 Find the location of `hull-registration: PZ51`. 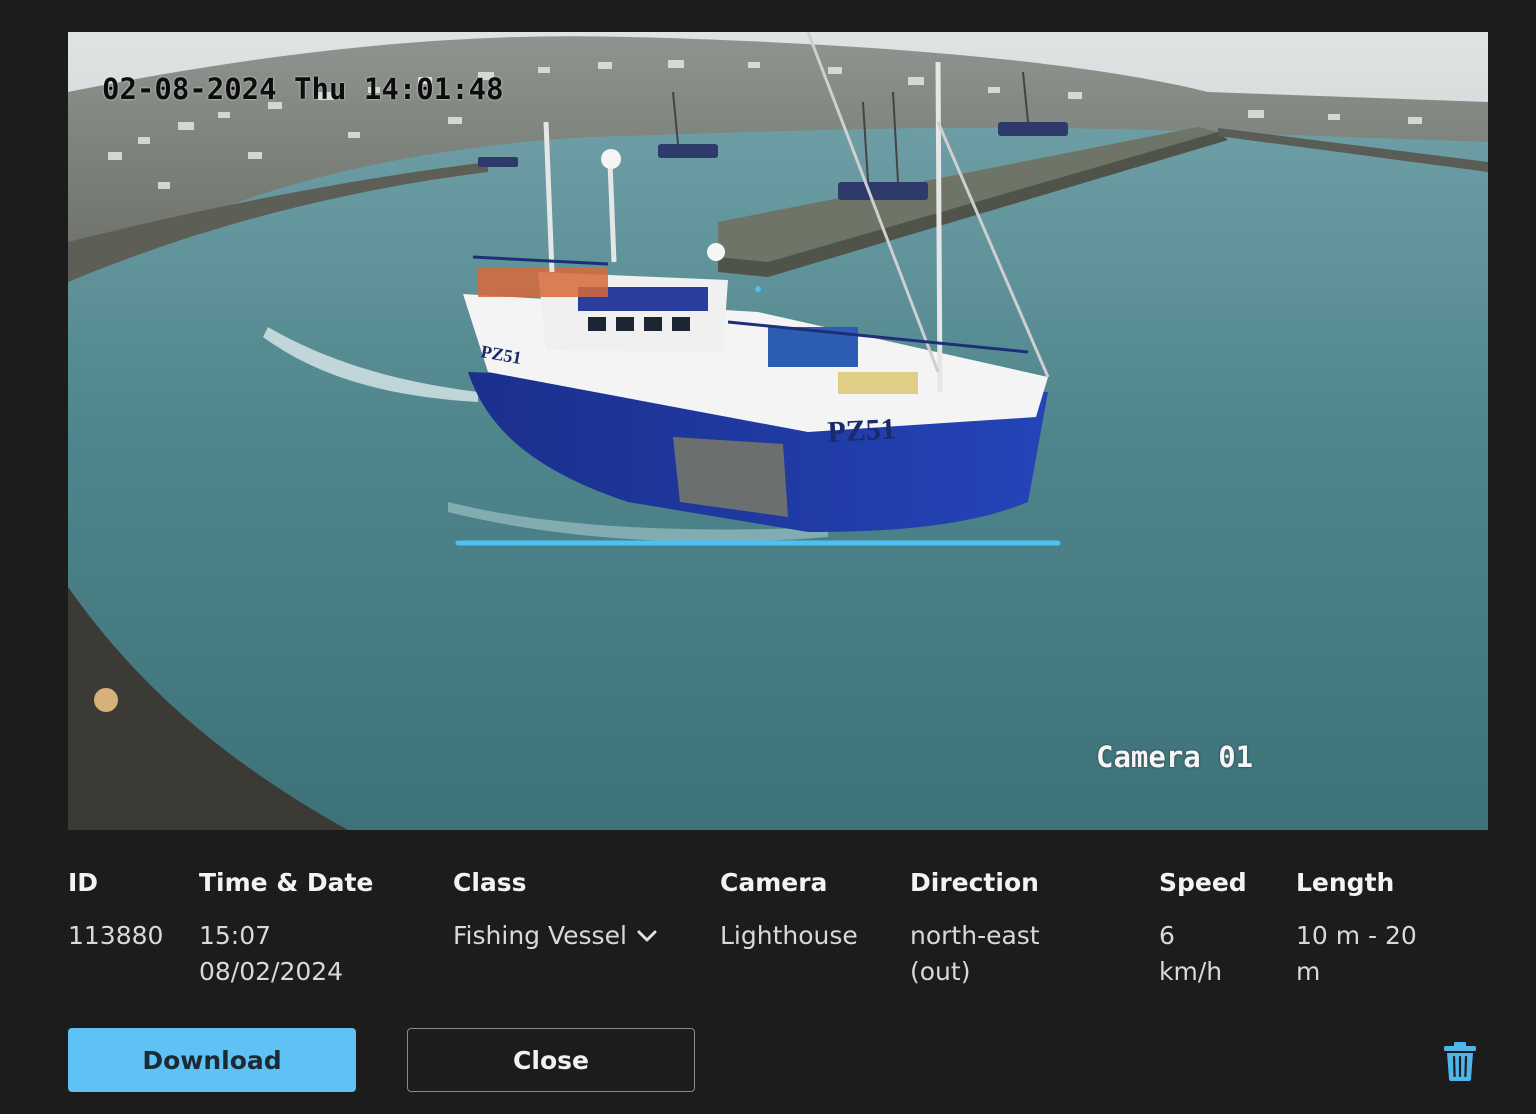

hull-registration: PZ51 is located at coordinates (862, 430).